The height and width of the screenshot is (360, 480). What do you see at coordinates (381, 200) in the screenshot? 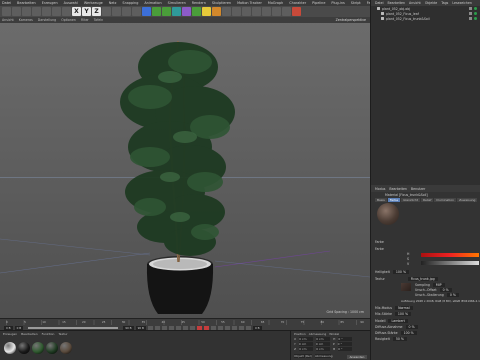
I see `tab-basic: Basis` at bounding box center [381, 200].